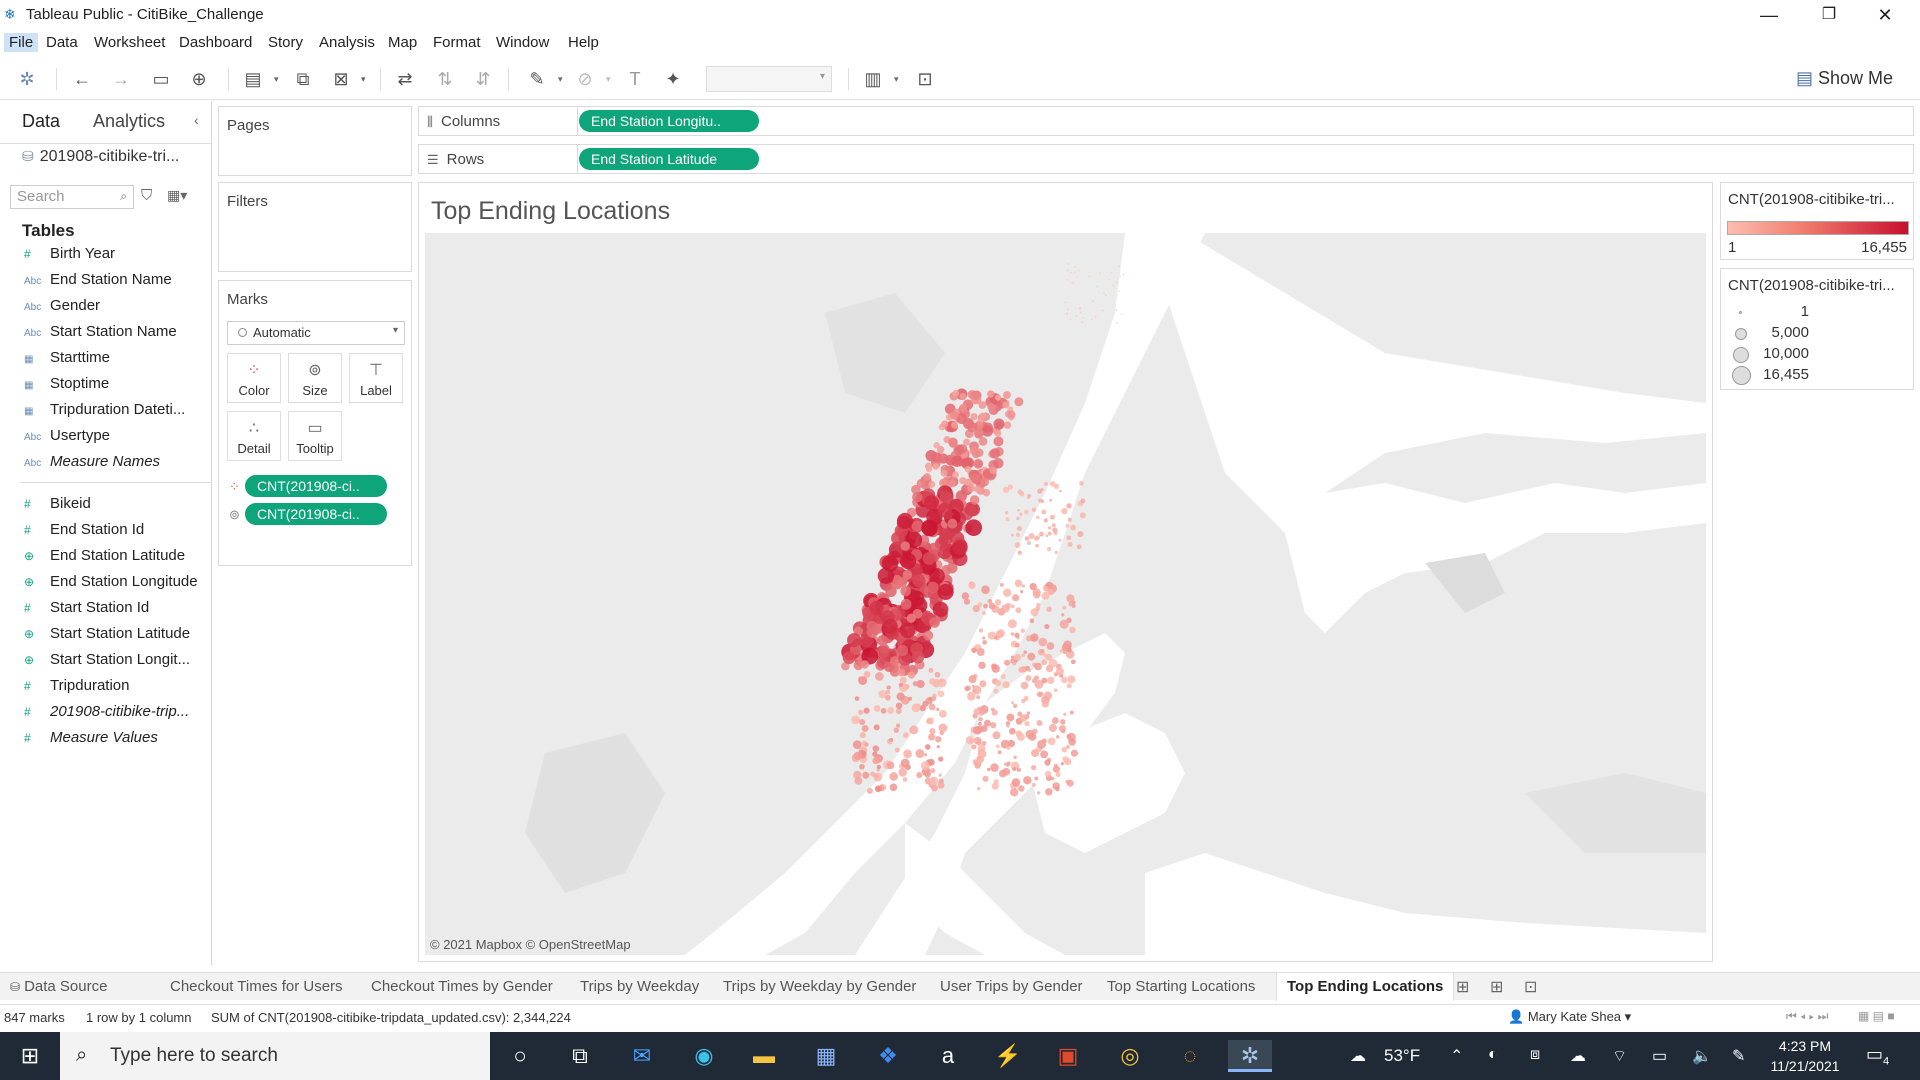  What do you see at coordinates (585, 79) in the screenshot?
I see `group-icon: ⊘` at bounding box center [585, 79].